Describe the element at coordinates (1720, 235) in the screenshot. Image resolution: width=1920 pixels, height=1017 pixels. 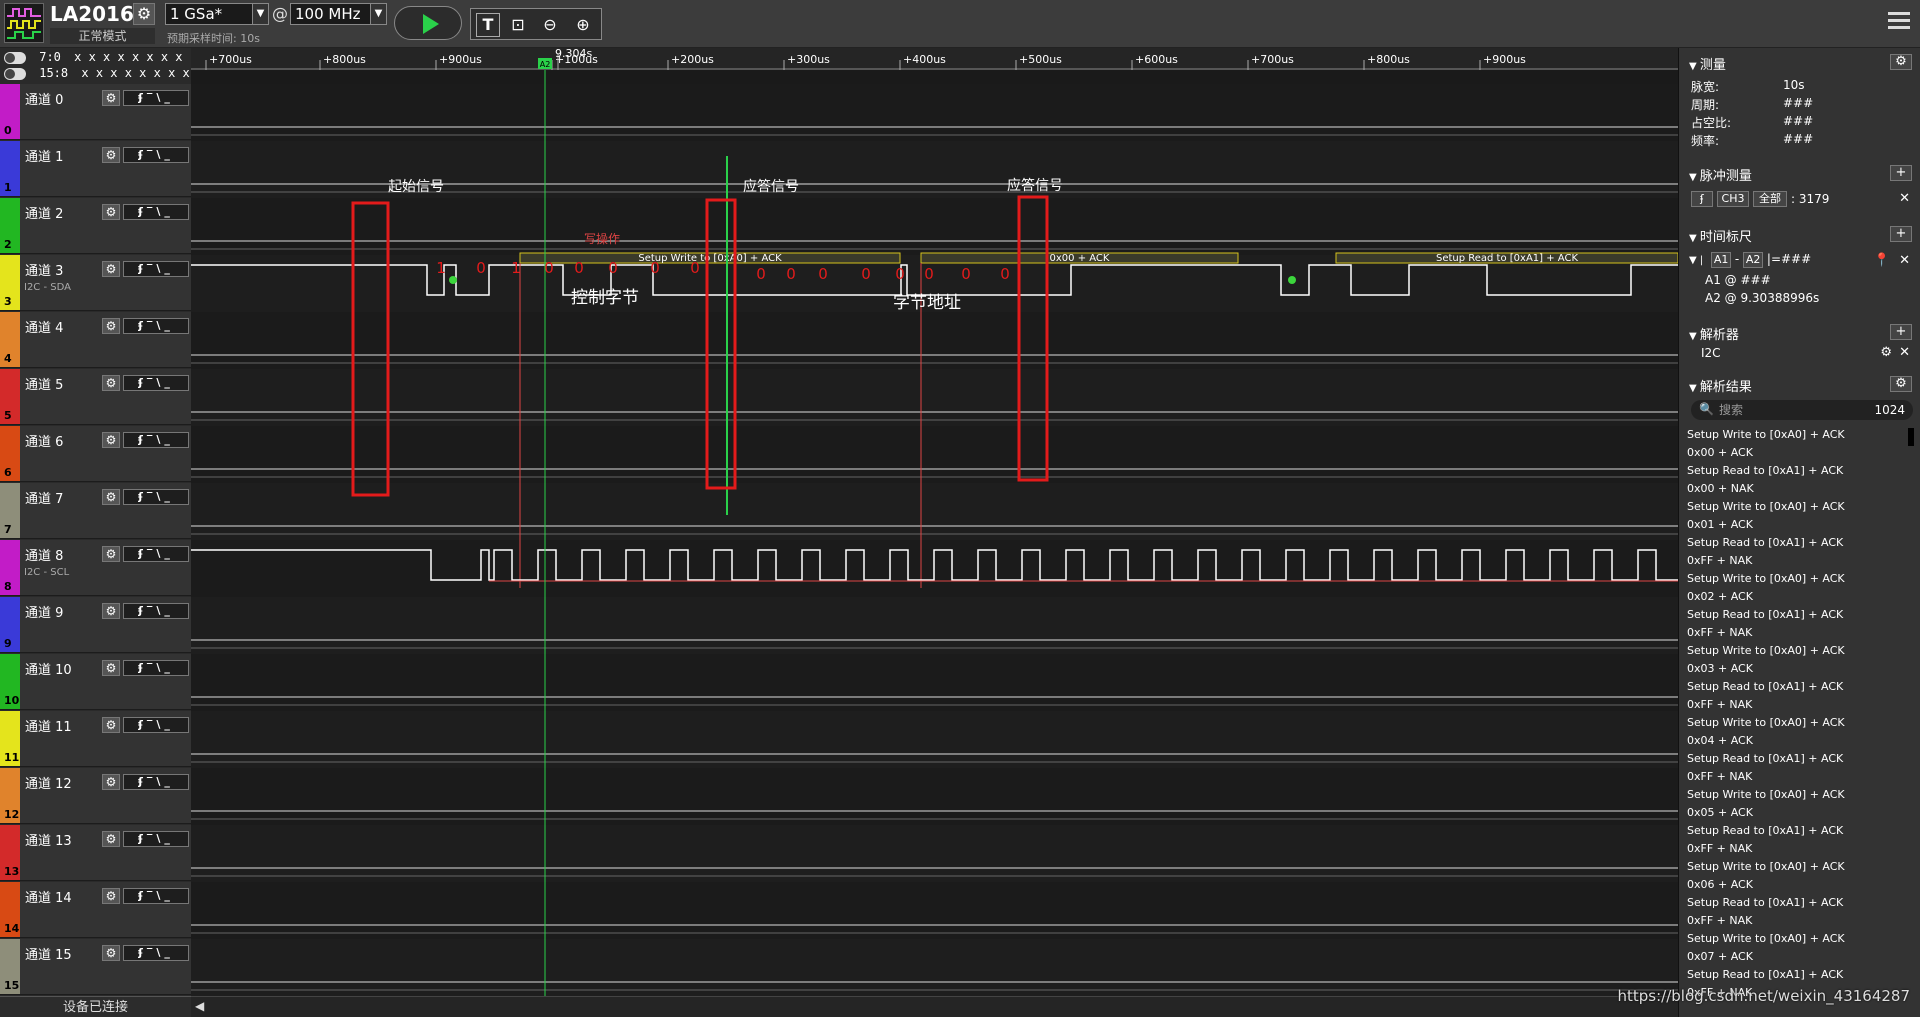
I see `cursor-section-title: 时间标尺` at that location.